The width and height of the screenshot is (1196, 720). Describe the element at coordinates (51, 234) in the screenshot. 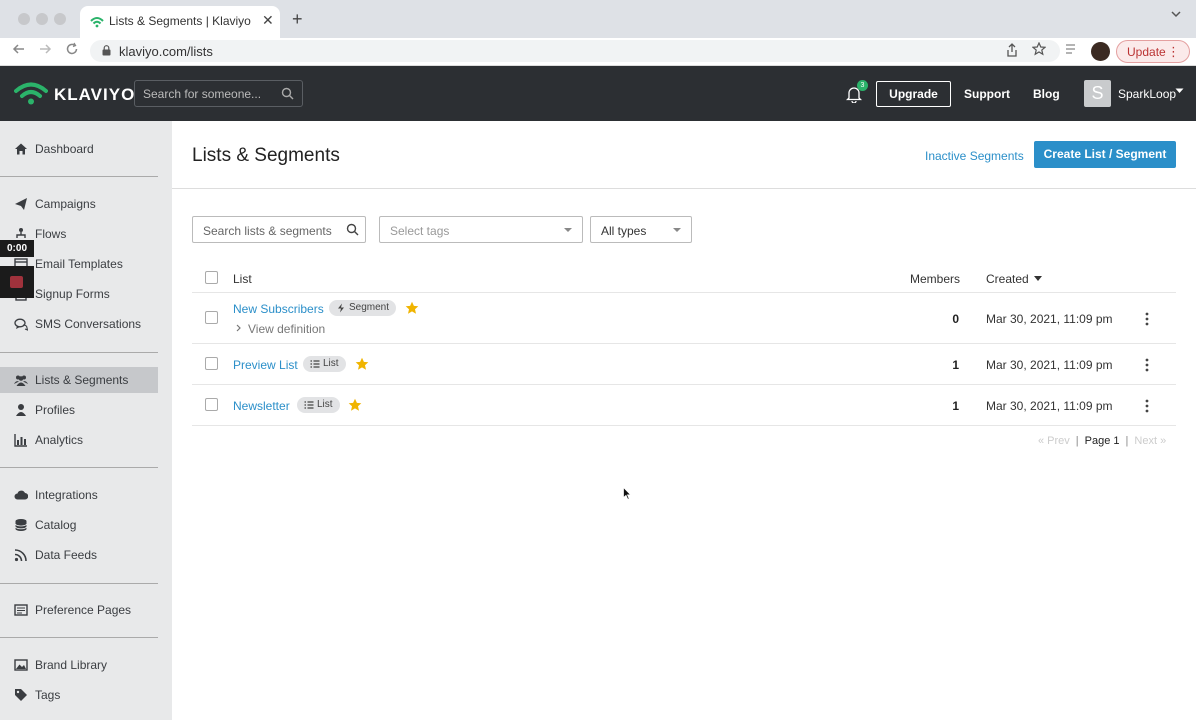

I see `sidebar-item-label: Flows` at that location.